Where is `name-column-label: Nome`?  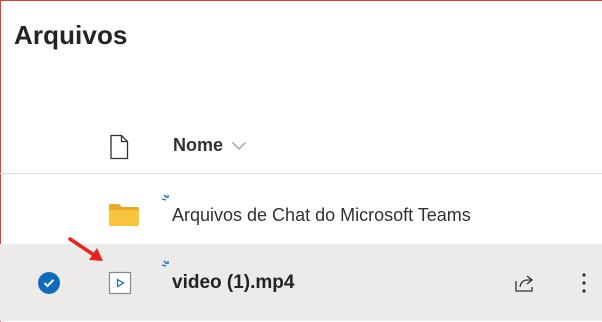 name-column-label: Nome is located at coordinates (198, 145).